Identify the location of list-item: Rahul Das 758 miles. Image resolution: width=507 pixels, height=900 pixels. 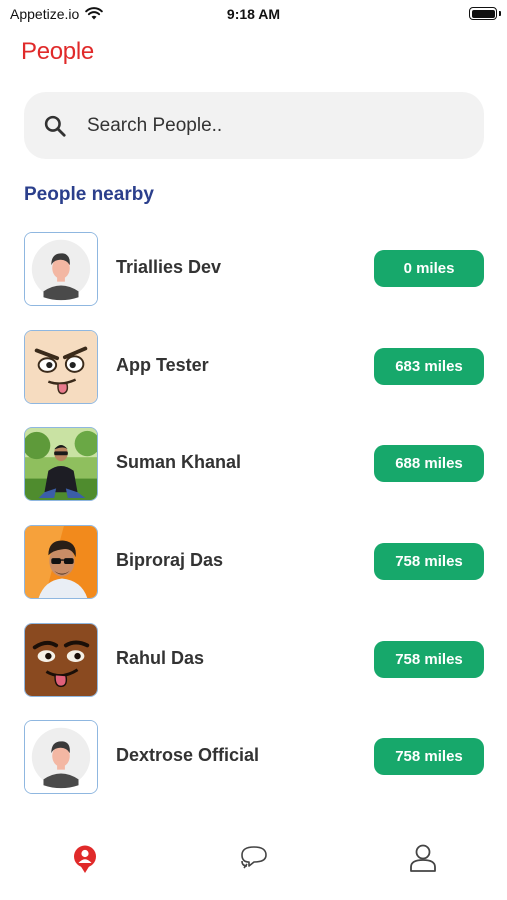
(254, 671).